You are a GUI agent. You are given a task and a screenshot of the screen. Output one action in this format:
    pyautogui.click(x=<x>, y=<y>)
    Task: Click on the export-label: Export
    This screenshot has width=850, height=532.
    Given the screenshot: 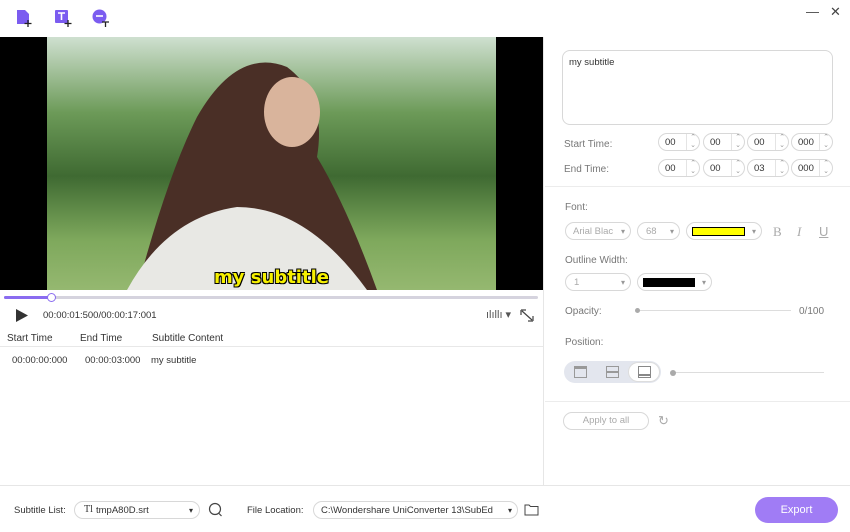 What is the action you would take?
    pyautogui.click(x=796, y=510)
    